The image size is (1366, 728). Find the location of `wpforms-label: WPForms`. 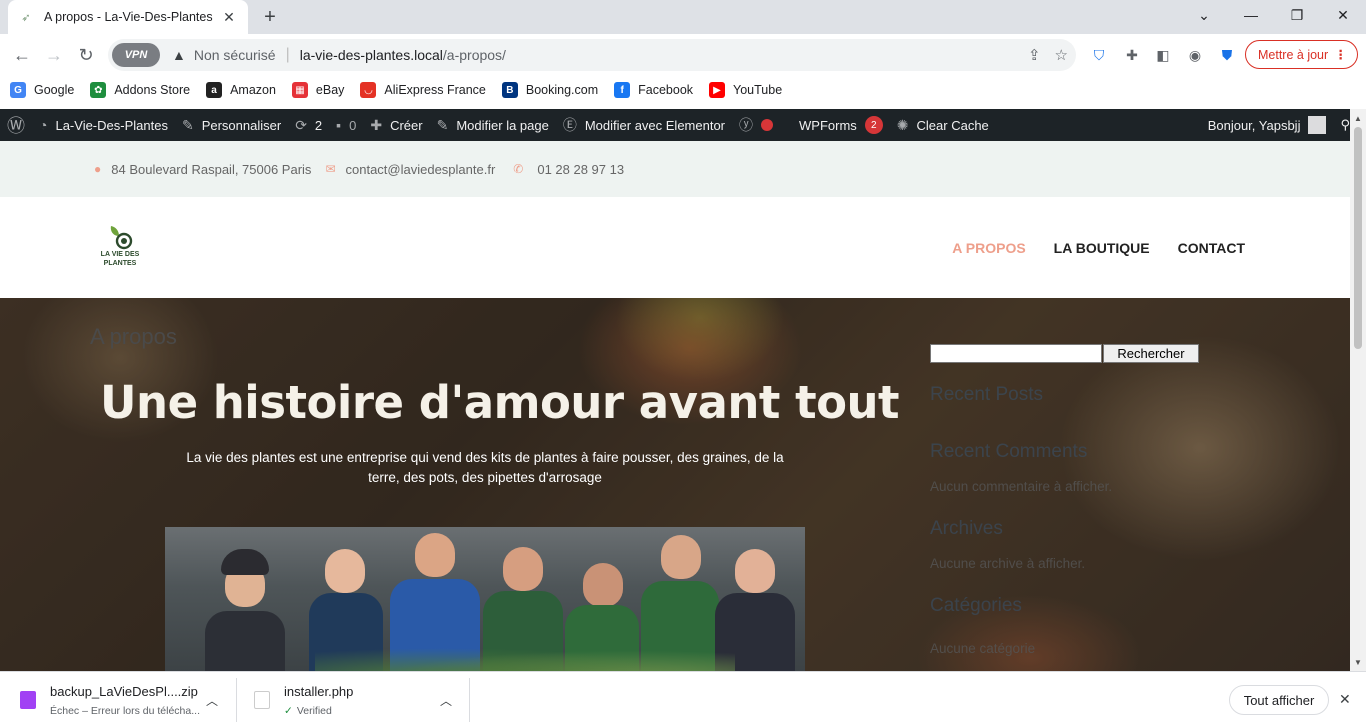

wpforms-label: WPForms is located at coordinates (828, 125).